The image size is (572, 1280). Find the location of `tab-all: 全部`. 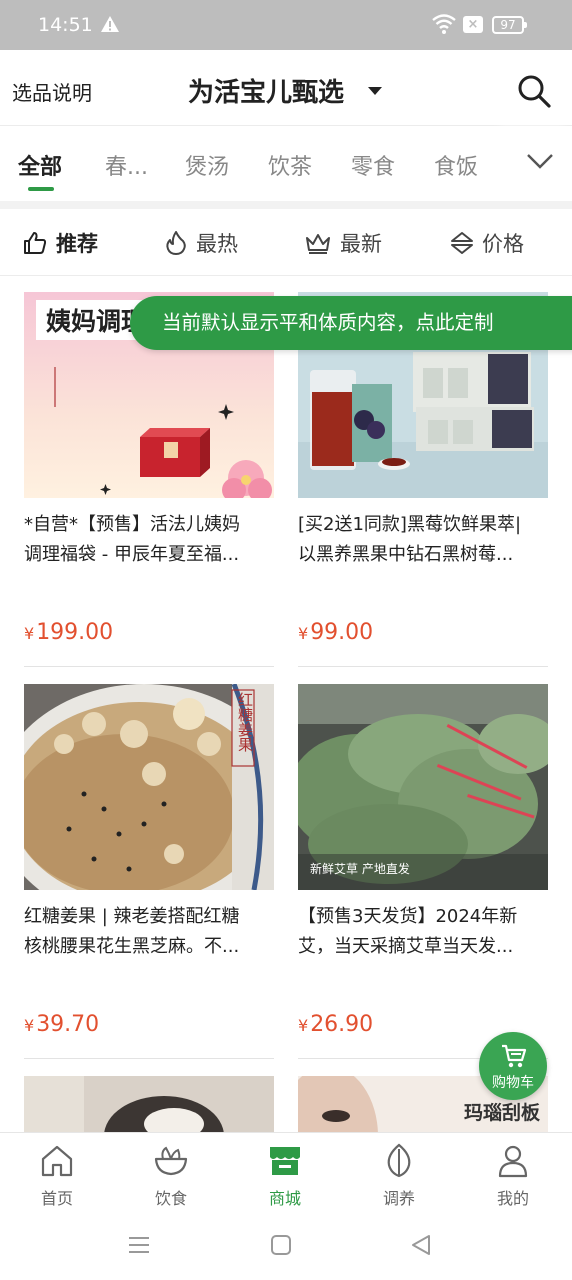

tab-all: 全部 is located at coordinates (40, 165).